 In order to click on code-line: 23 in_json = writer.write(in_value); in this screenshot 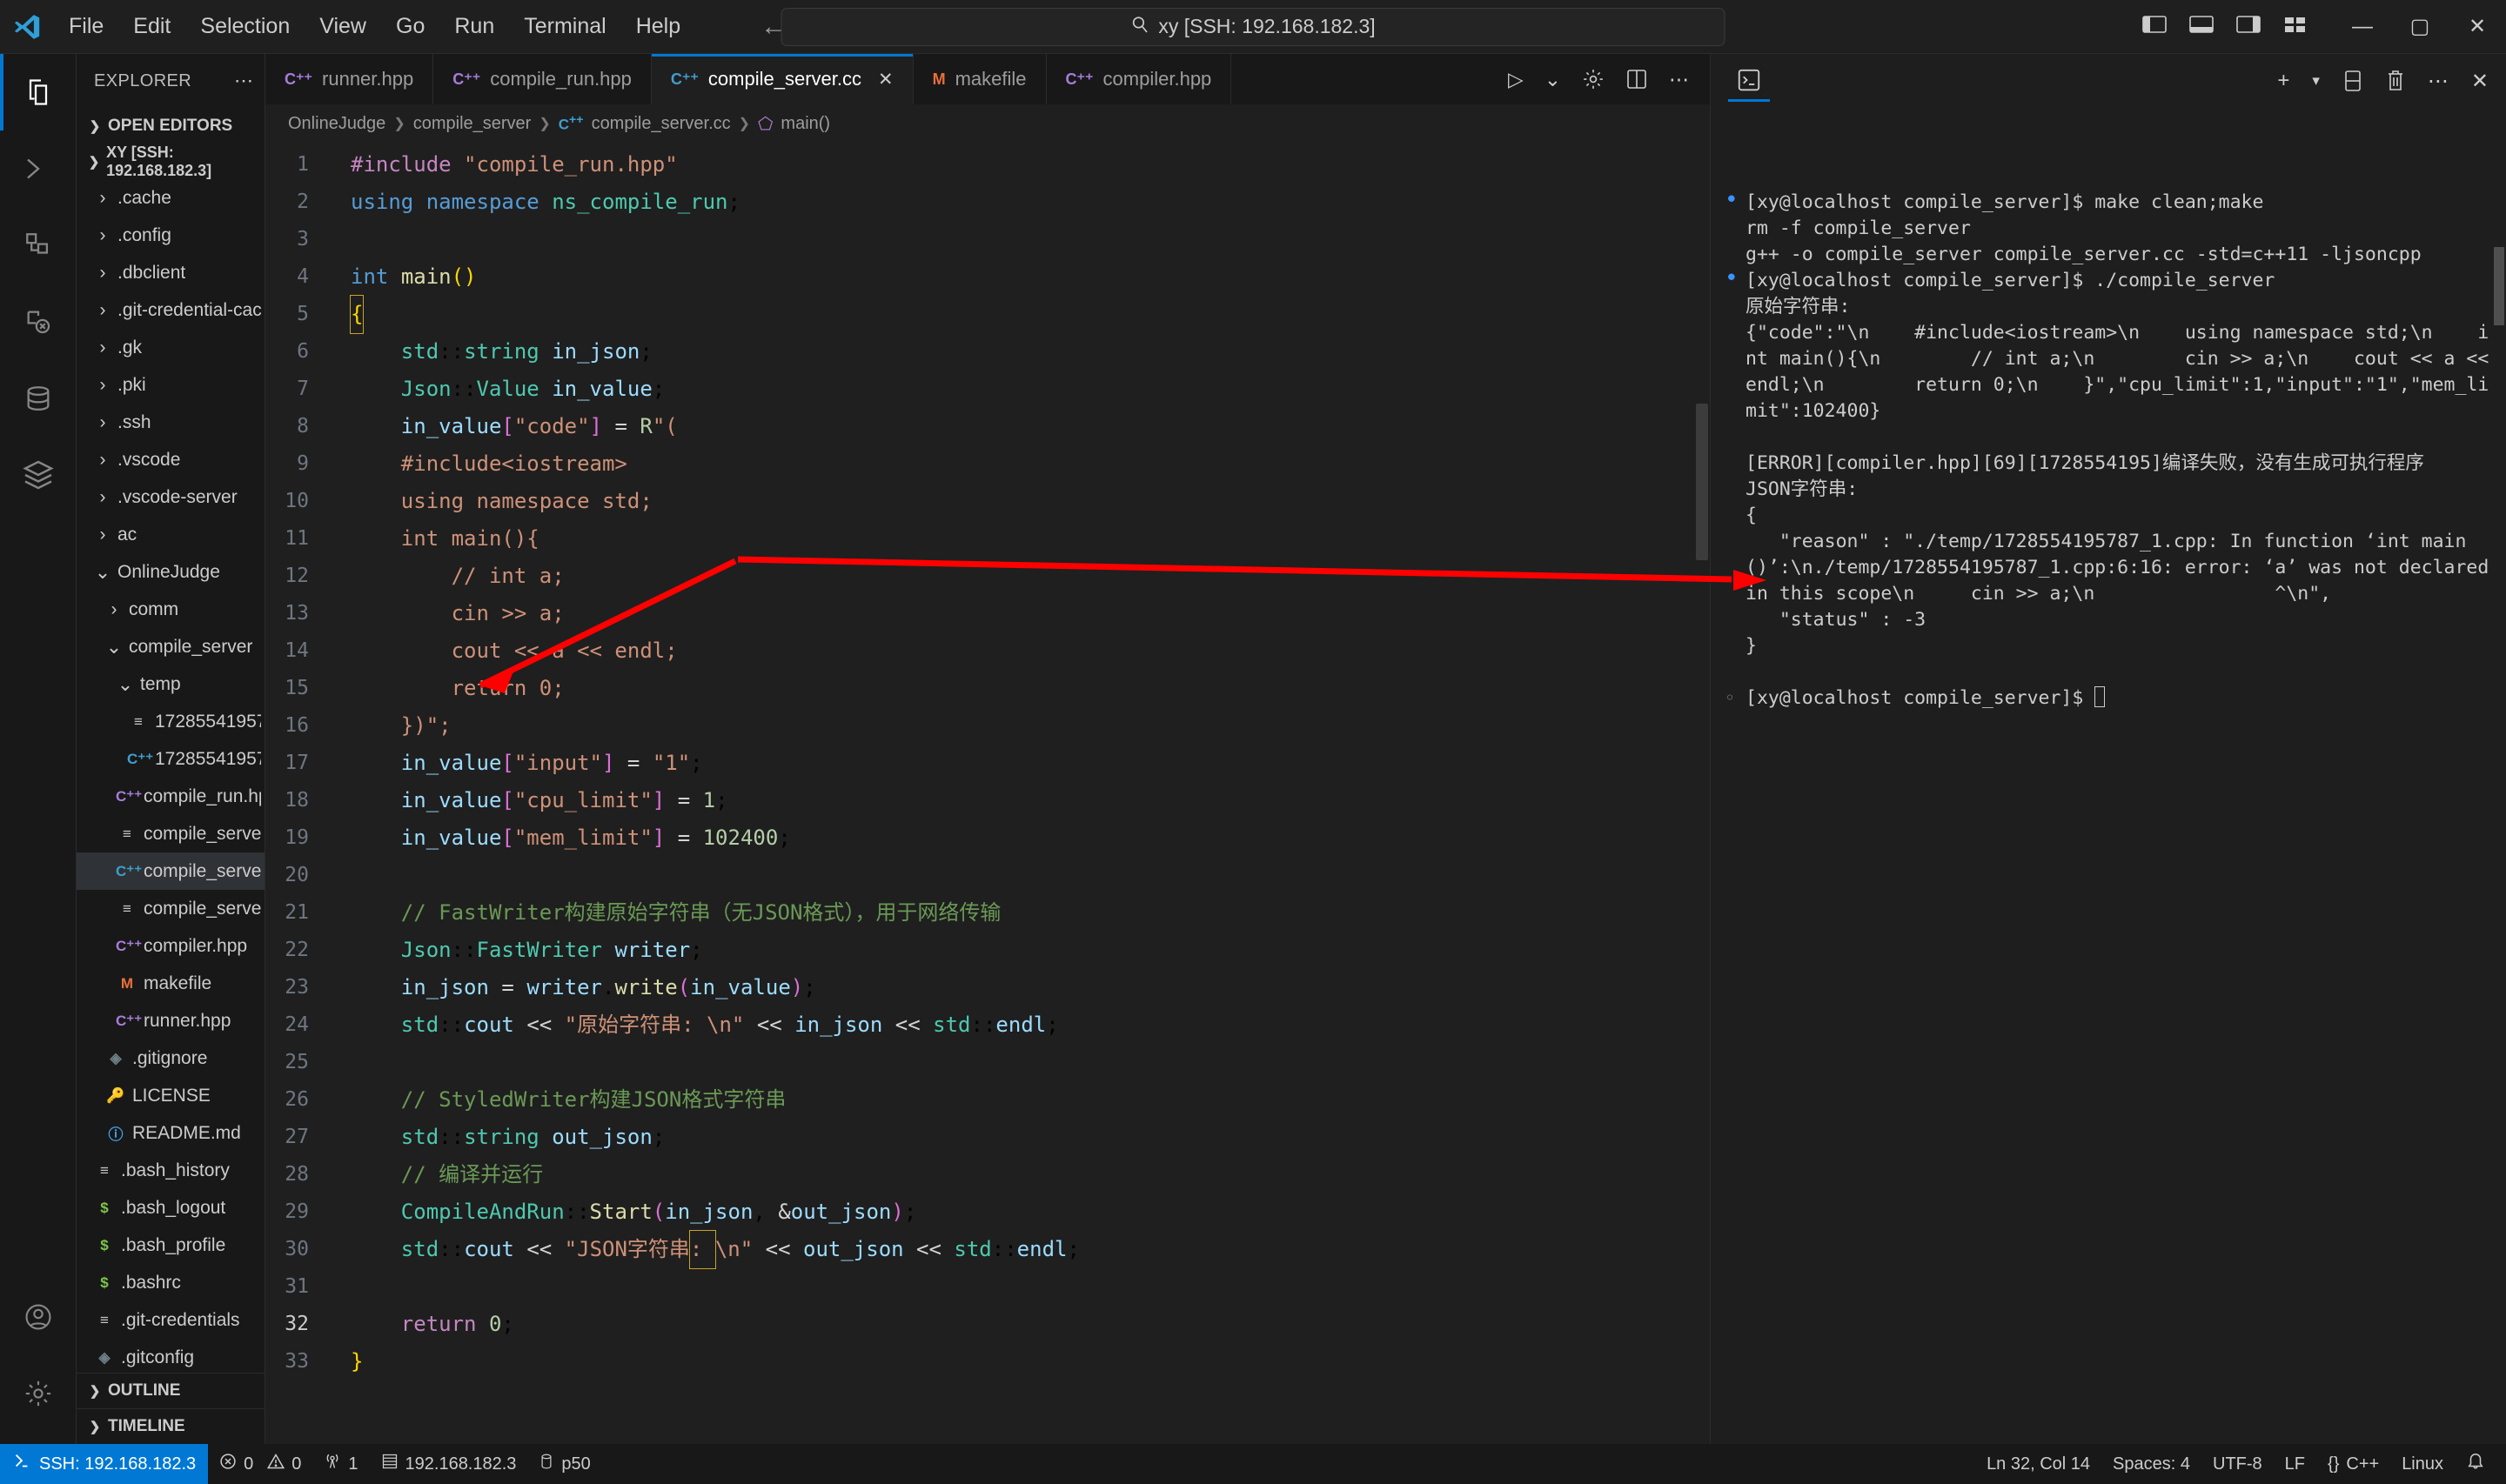, I will do `click(987, 988)`.